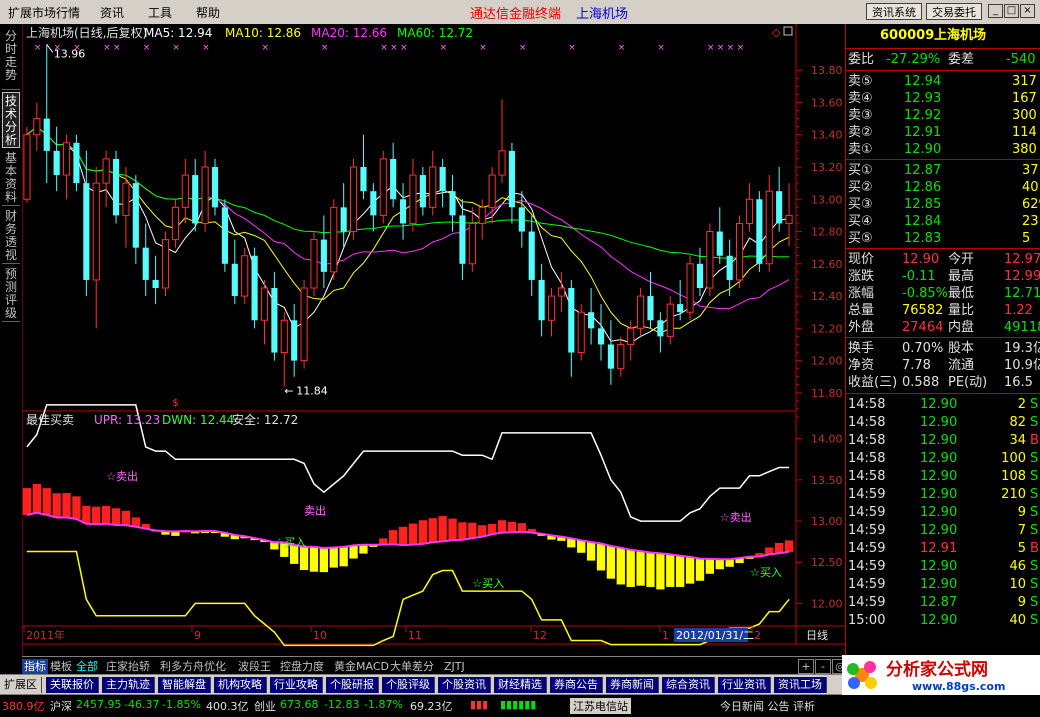  I want to click on menu-tools: 工具, so click(160, 12).